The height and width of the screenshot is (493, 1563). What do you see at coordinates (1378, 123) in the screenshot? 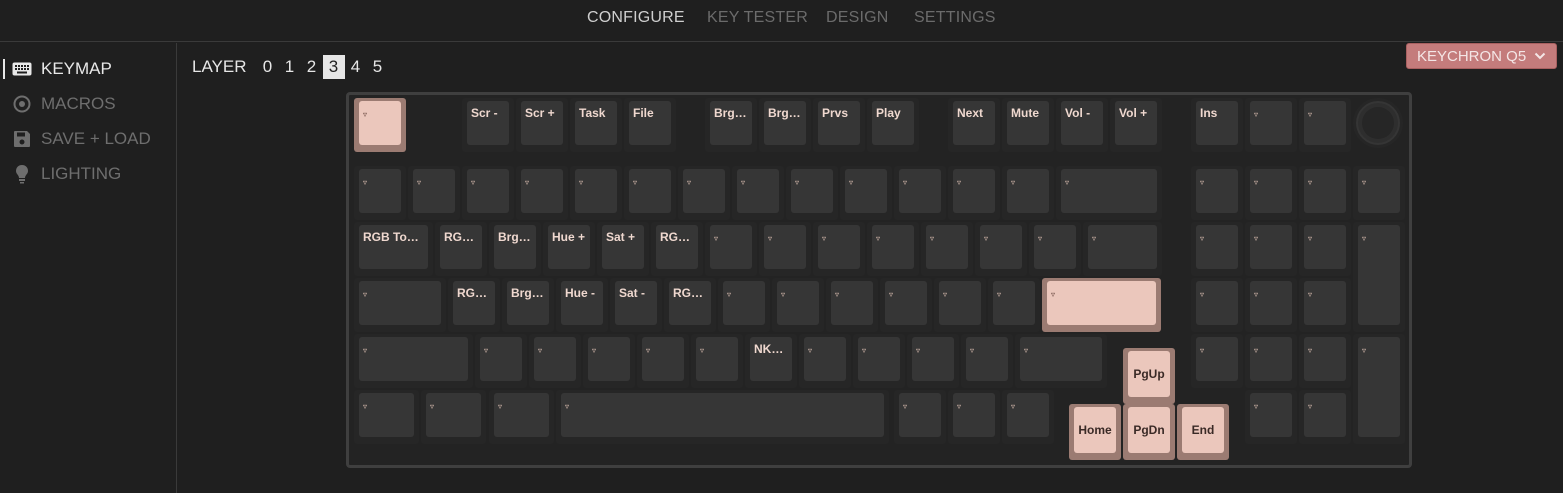
I see `rotary-knob` at bounding box center [1378, 123].